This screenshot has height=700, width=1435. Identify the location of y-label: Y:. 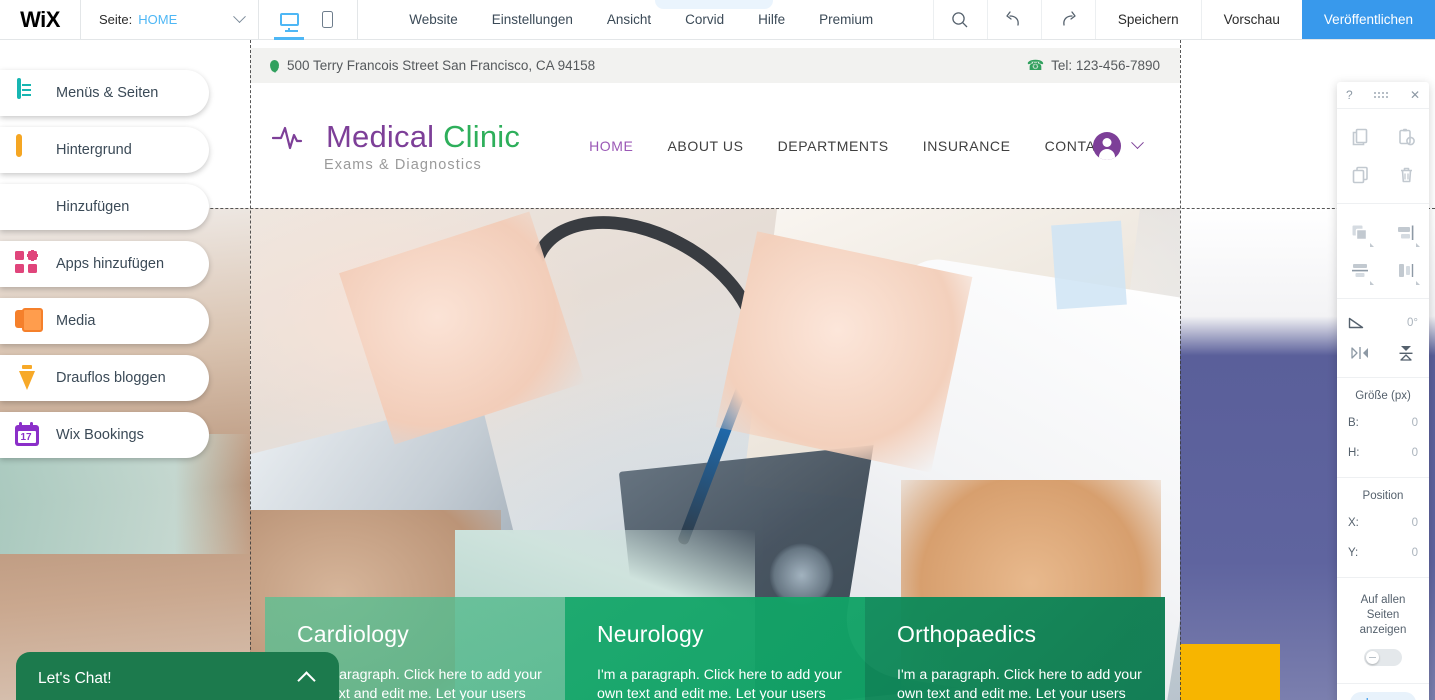
(1353, 553).